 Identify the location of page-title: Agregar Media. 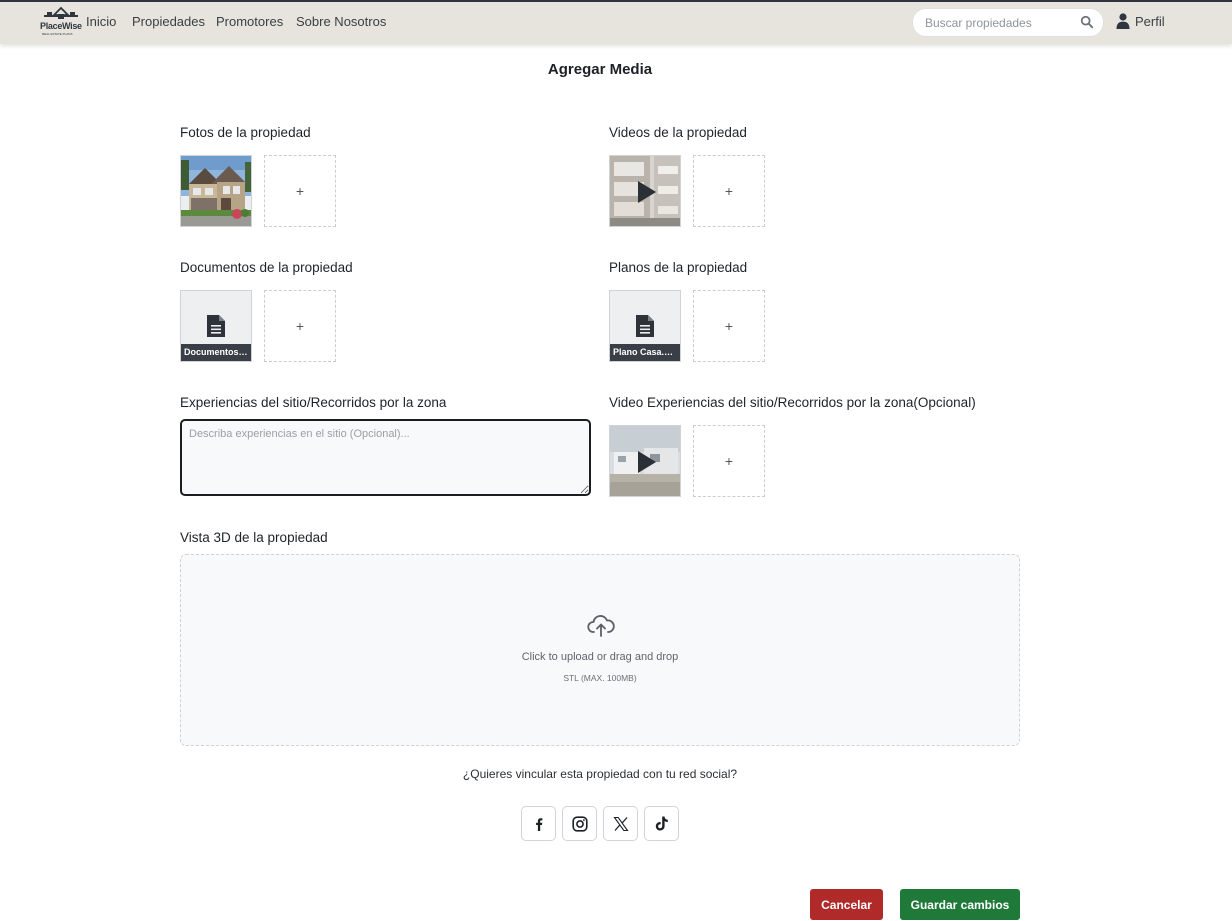
(600, 69).